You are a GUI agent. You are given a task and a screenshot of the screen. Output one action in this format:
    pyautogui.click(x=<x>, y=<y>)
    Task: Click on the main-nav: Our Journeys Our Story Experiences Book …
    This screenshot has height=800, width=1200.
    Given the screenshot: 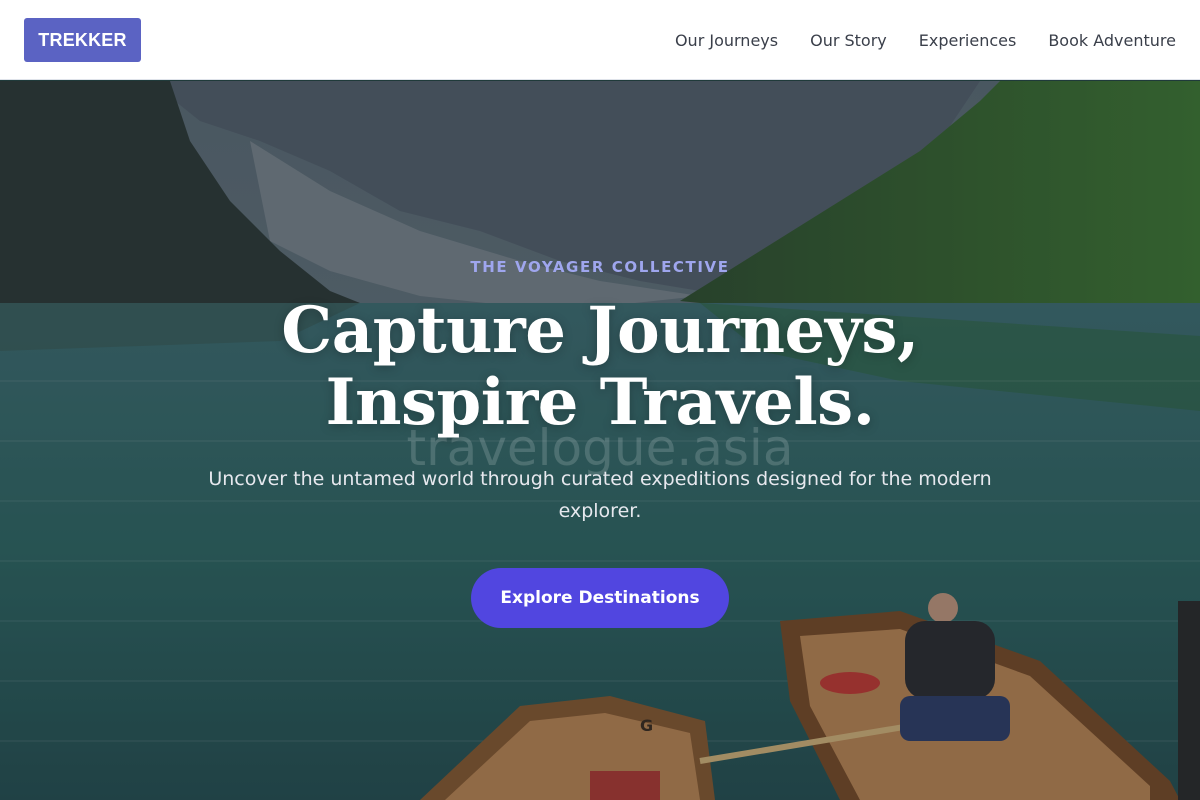 What is the action you would take?
    pyautogui.click(x=925, y=40)
    